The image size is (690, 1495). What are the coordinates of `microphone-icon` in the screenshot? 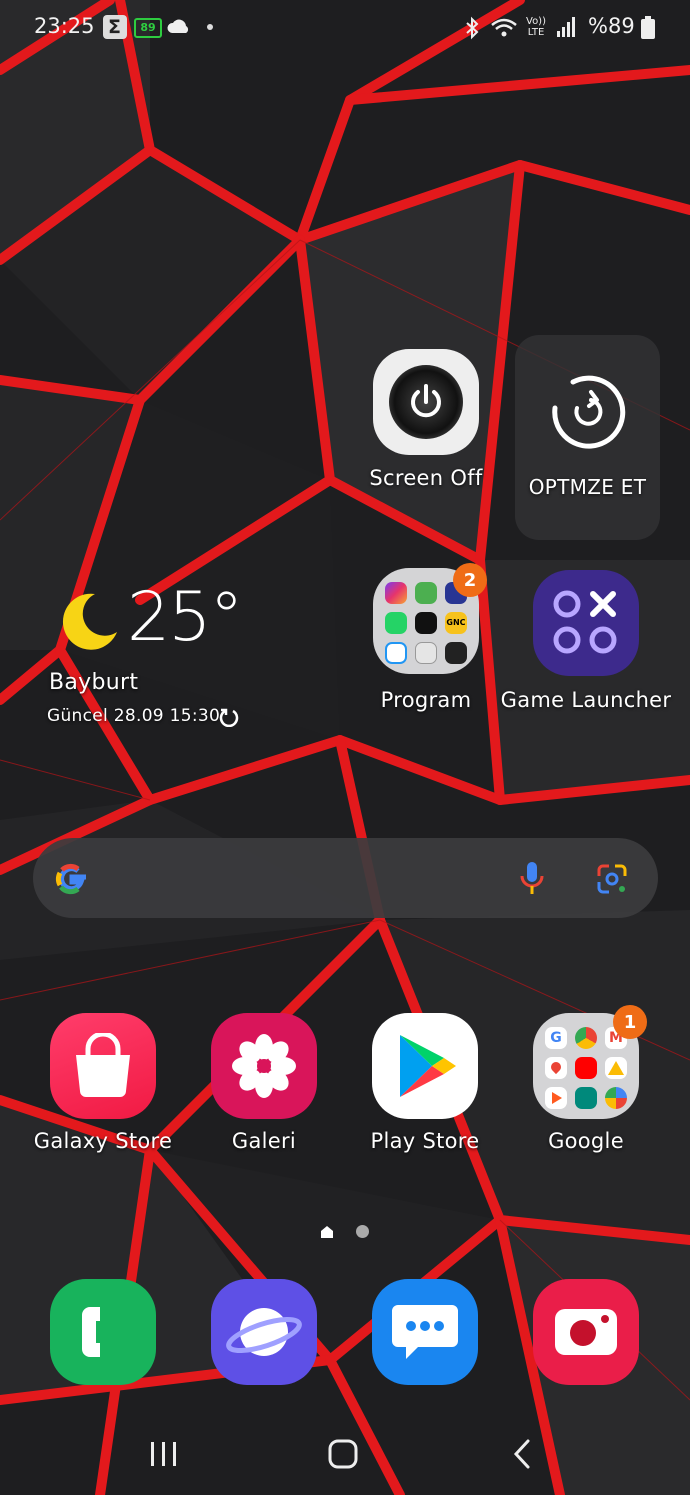 It's located at (532, 879).